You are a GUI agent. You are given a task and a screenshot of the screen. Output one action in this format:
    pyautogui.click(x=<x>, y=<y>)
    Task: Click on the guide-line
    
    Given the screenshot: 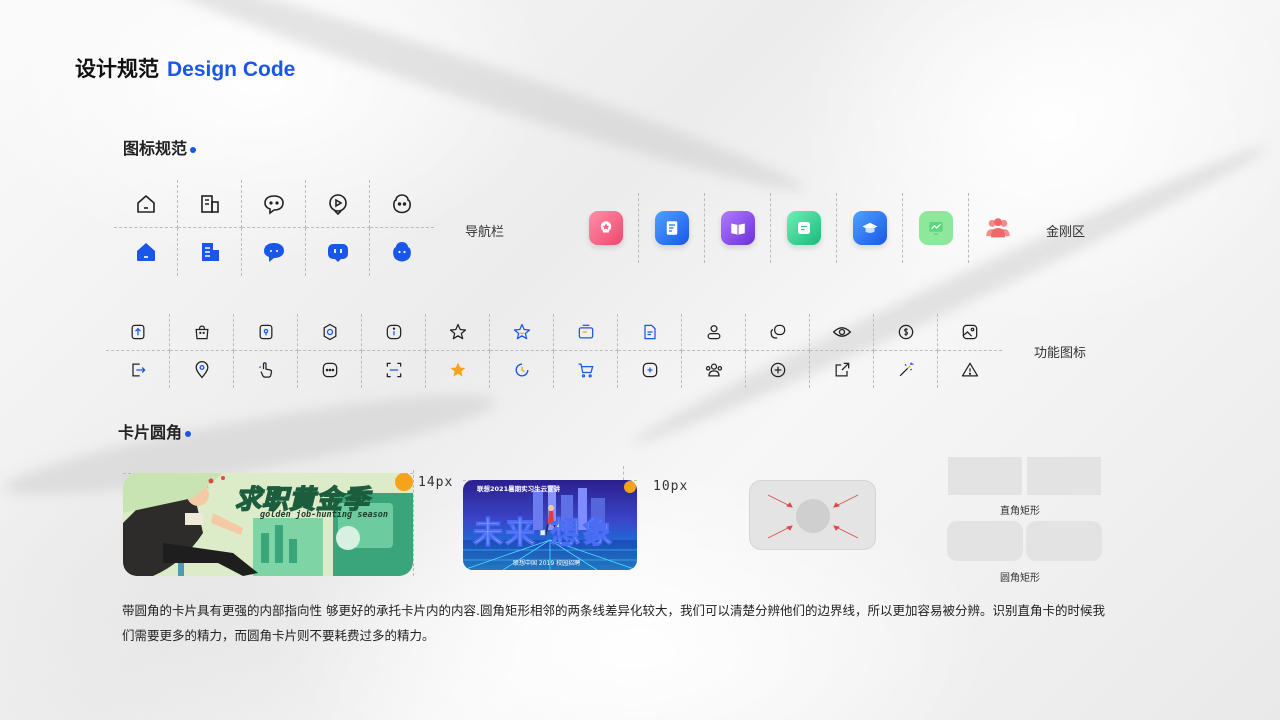 What is the action you would take?
    pyautogui.click(x=413, y=523)
    